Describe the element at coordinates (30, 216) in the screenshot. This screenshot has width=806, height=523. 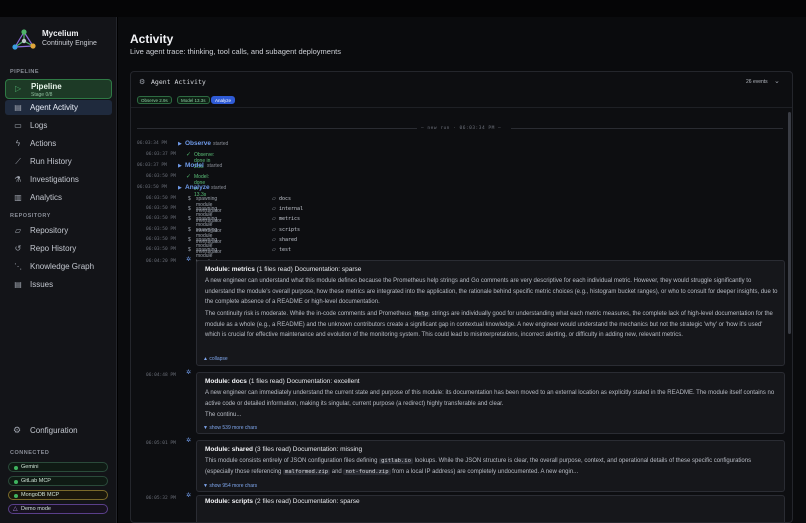
I see `repository-section-label: REPOSITORY` at that location.